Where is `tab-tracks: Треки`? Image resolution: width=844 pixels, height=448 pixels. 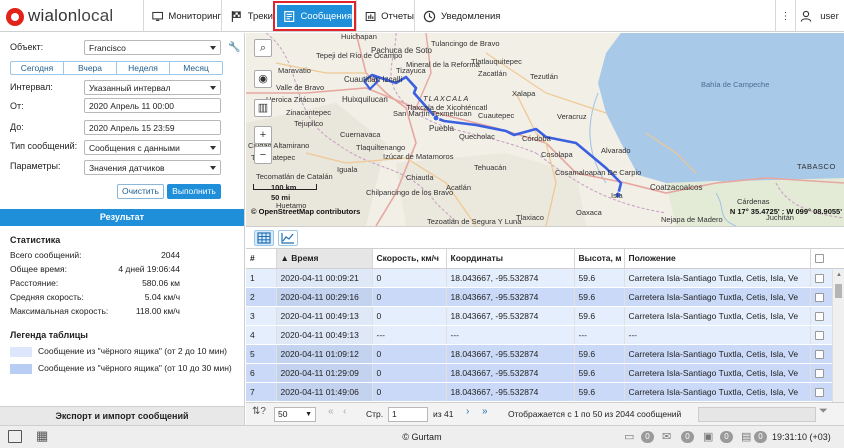 tab-tracks: Треки is located at coordinates (247, 16).